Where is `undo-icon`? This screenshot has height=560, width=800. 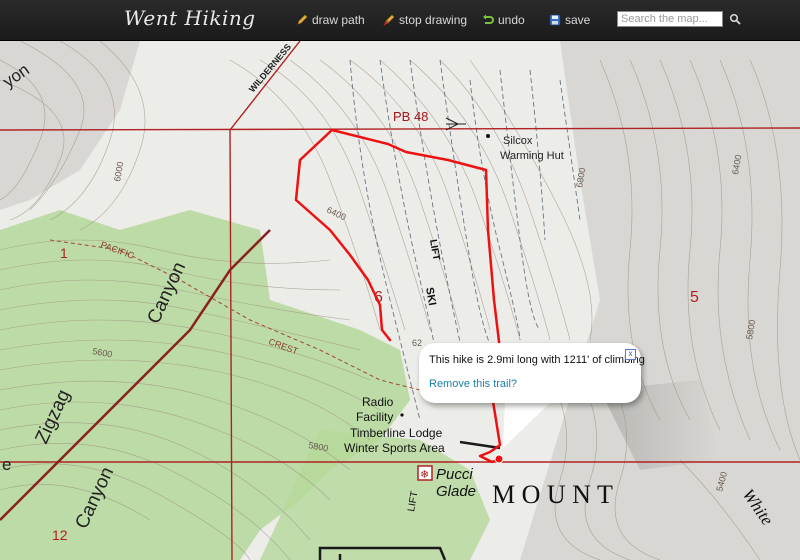
undo-icon is located at coordinates (488, 19).